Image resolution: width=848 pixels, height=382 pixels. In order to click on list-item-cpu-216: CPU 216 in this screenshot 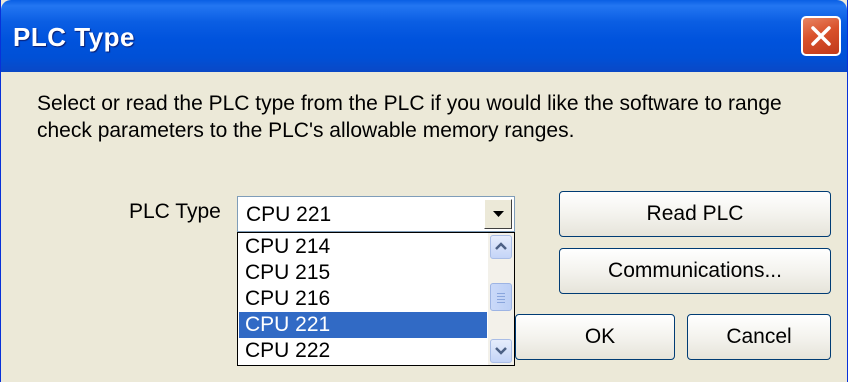, I will do `click(363, 299)`.